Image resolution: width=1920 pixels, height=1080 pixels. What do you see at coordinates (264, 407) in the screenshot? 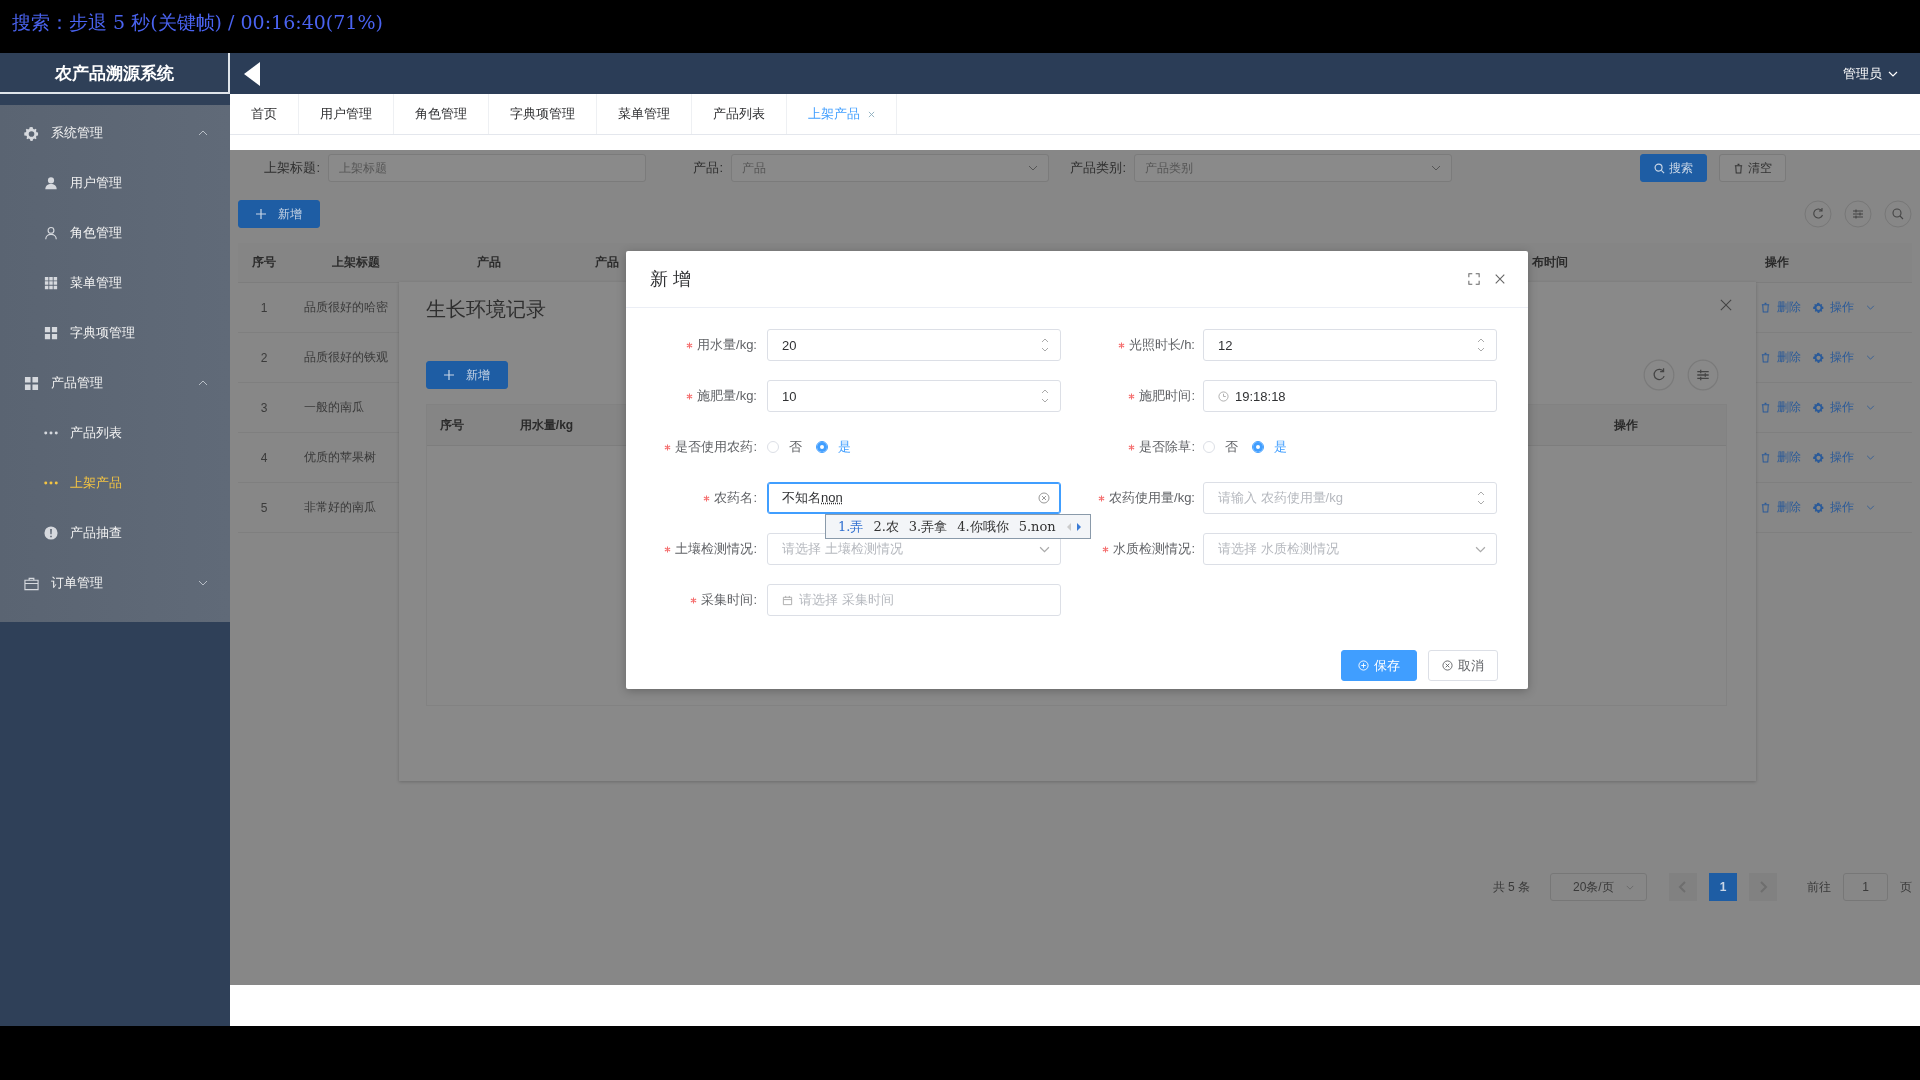
I see `table-cell-text: 3` at bounding box center [264, 407].